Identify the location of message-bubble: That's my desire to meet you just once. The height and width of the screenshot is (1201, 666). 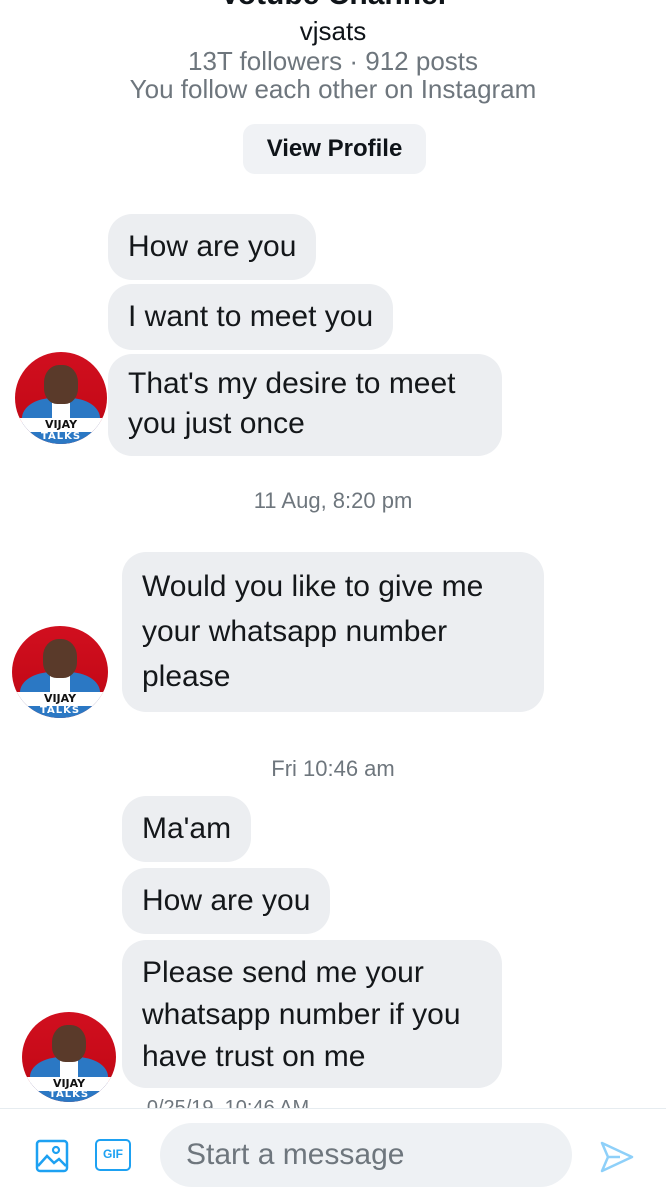
(305, 405).